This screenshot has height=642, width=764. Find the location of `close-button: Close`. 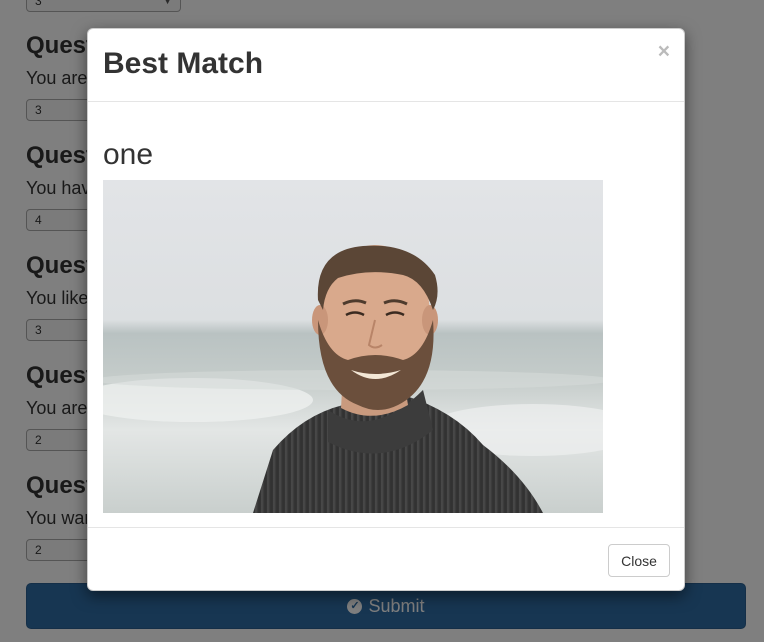

close-button: Close is located at coordinates (639, 560).